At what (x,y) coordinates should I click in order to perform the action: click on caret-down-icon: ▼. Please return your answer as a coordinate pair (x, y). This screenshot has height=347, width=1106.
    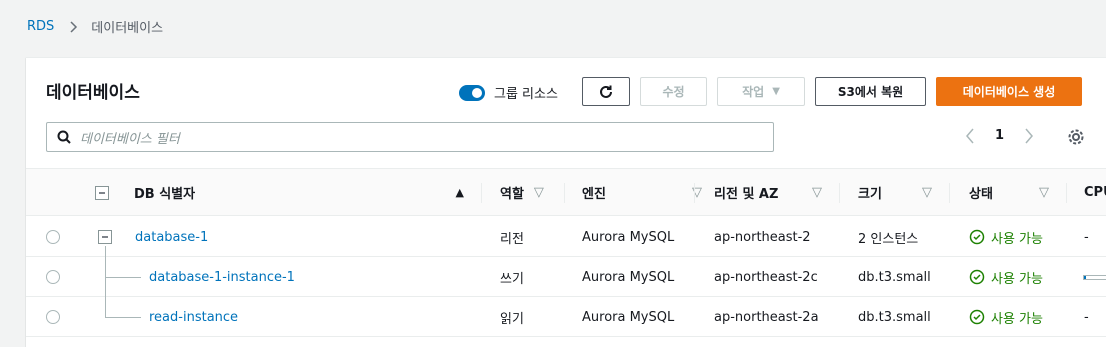
    Looking at the image, I should click on (776, 91).